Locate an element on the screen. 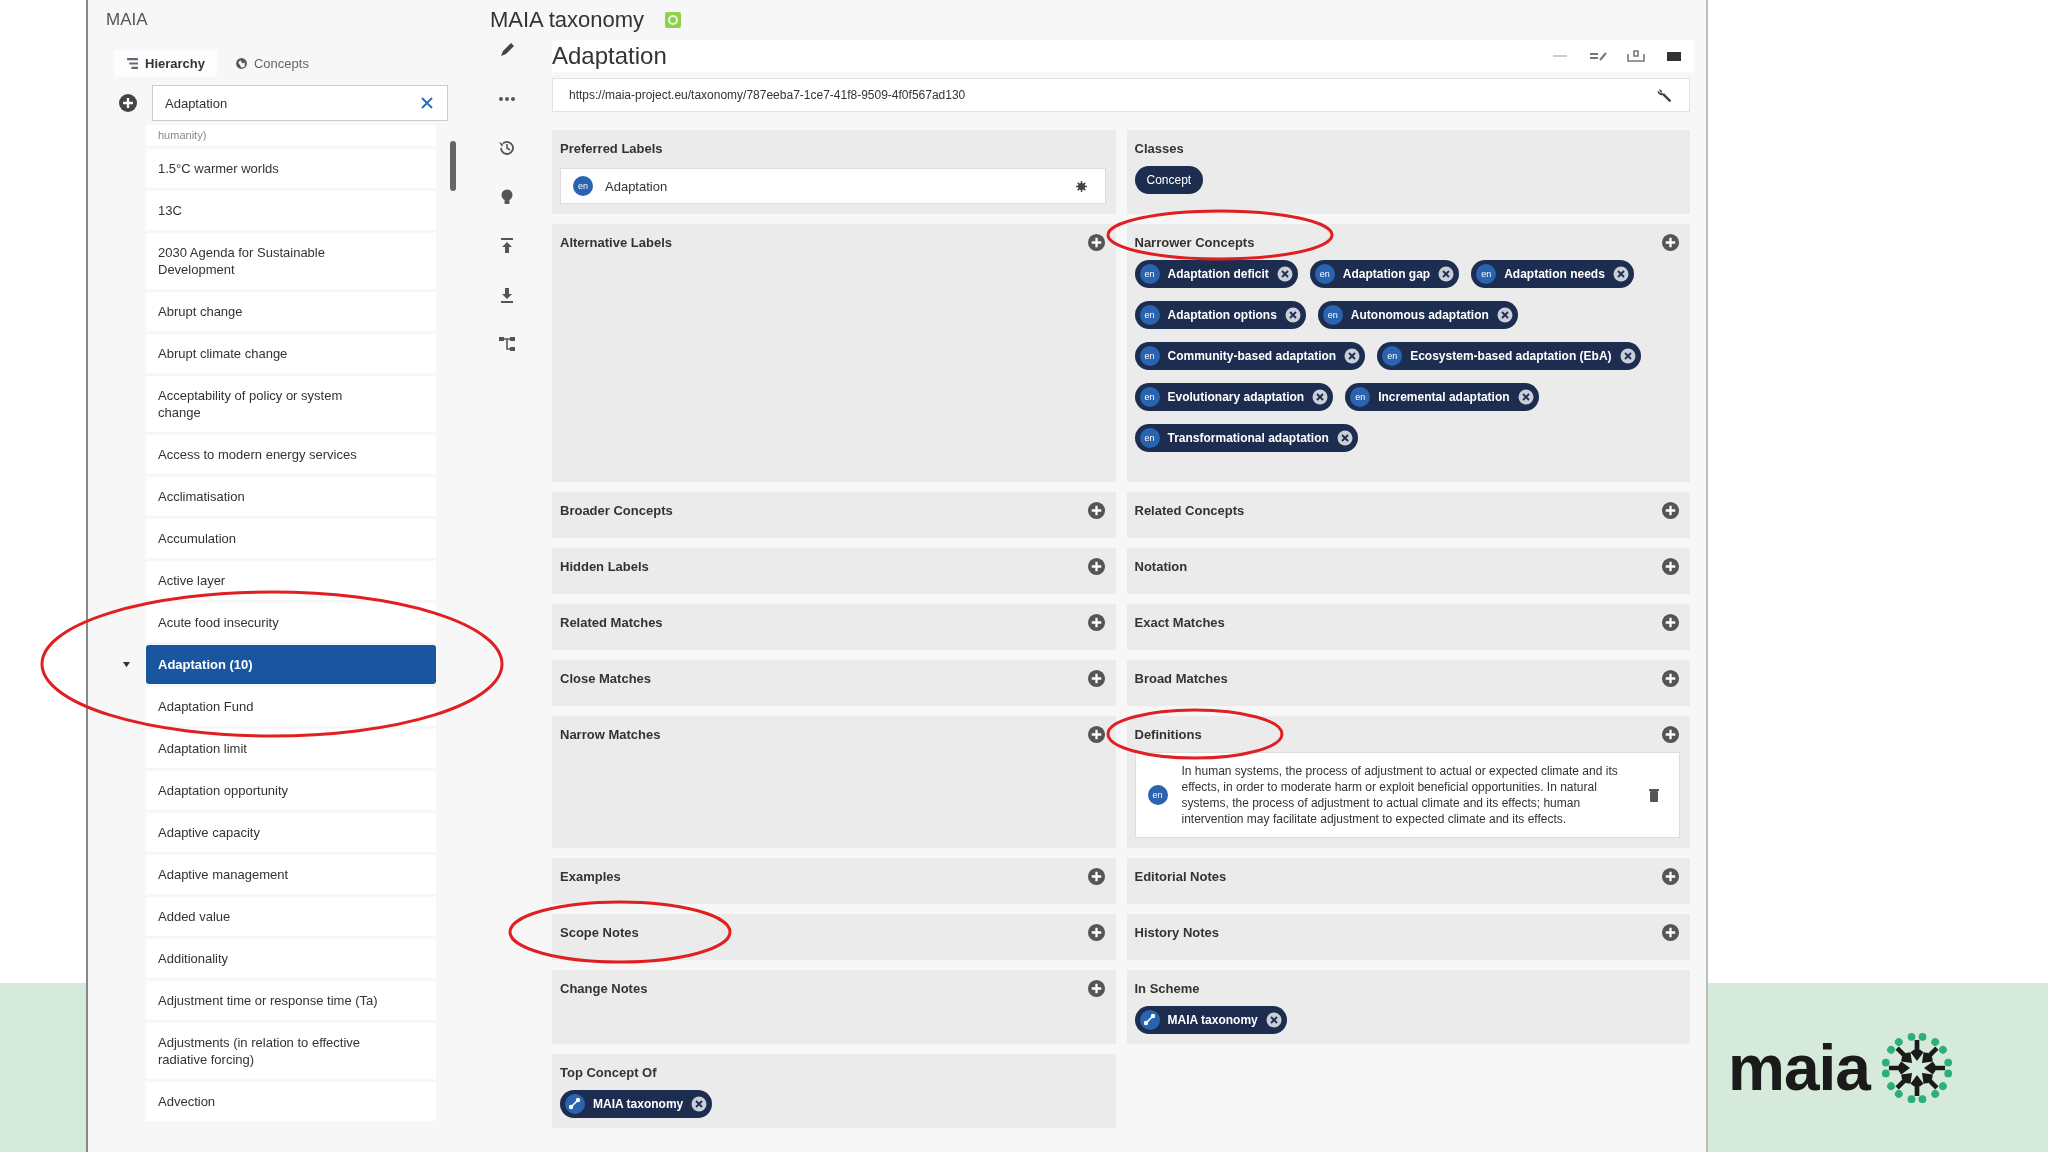 Image resolution: width=2048 pixels, height=1152 pixels. section-title: Broad Matches is located at coordinates (1181, 678).